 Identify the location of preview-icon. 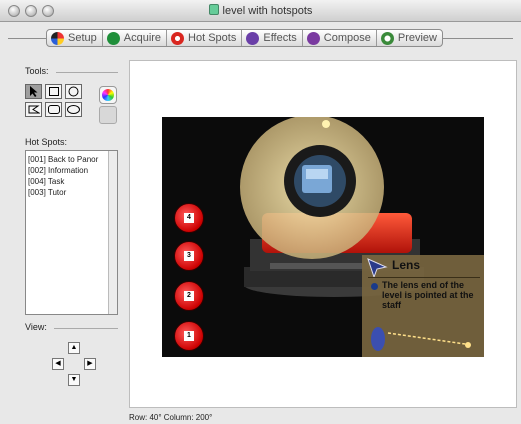
(387, 38).